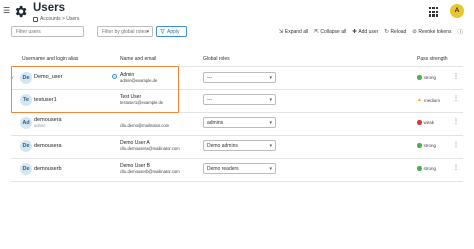 Image resolution: width=474 pixels, height=249 pixels. Describe the element at coordinates (95, 89) in the screenshot. I see `selection-highlight` at that location.